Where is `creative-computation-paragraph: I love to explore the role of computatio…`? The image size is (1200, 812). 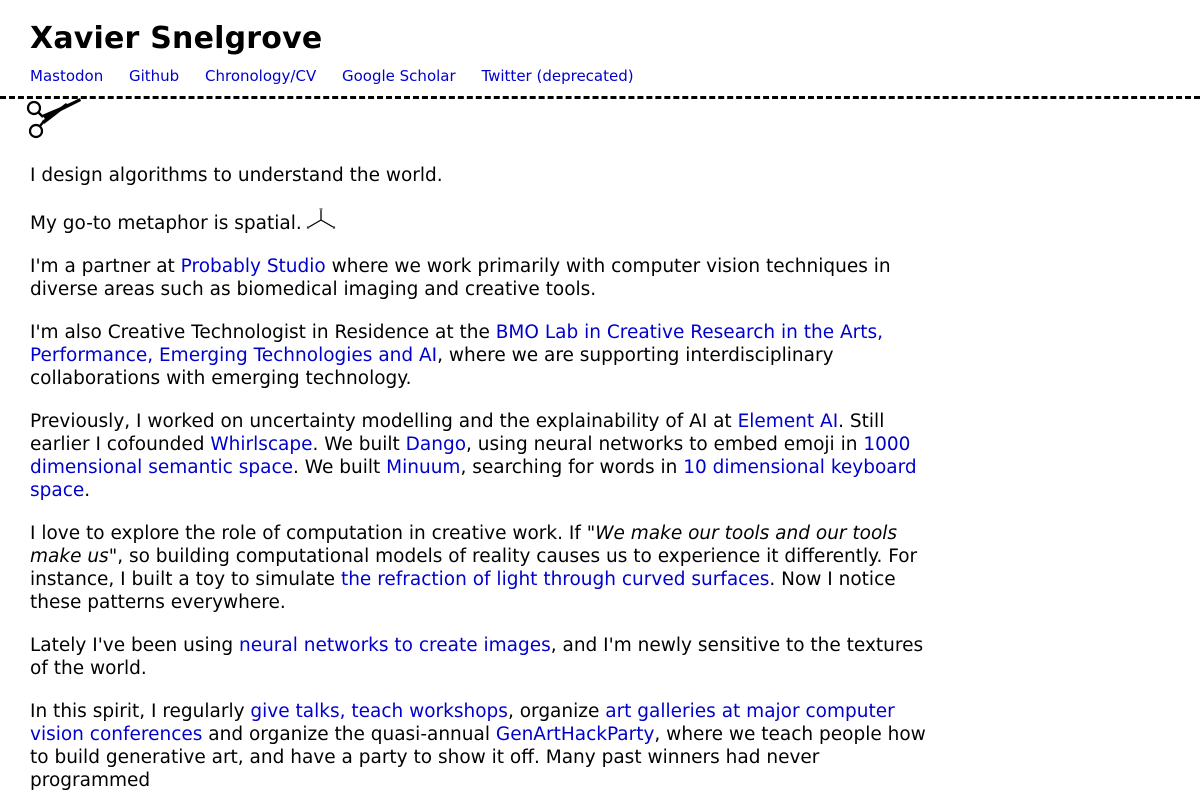
creative-computation-paragraph: I love to explore the role of computatio… is located at coordinates (474, 568).